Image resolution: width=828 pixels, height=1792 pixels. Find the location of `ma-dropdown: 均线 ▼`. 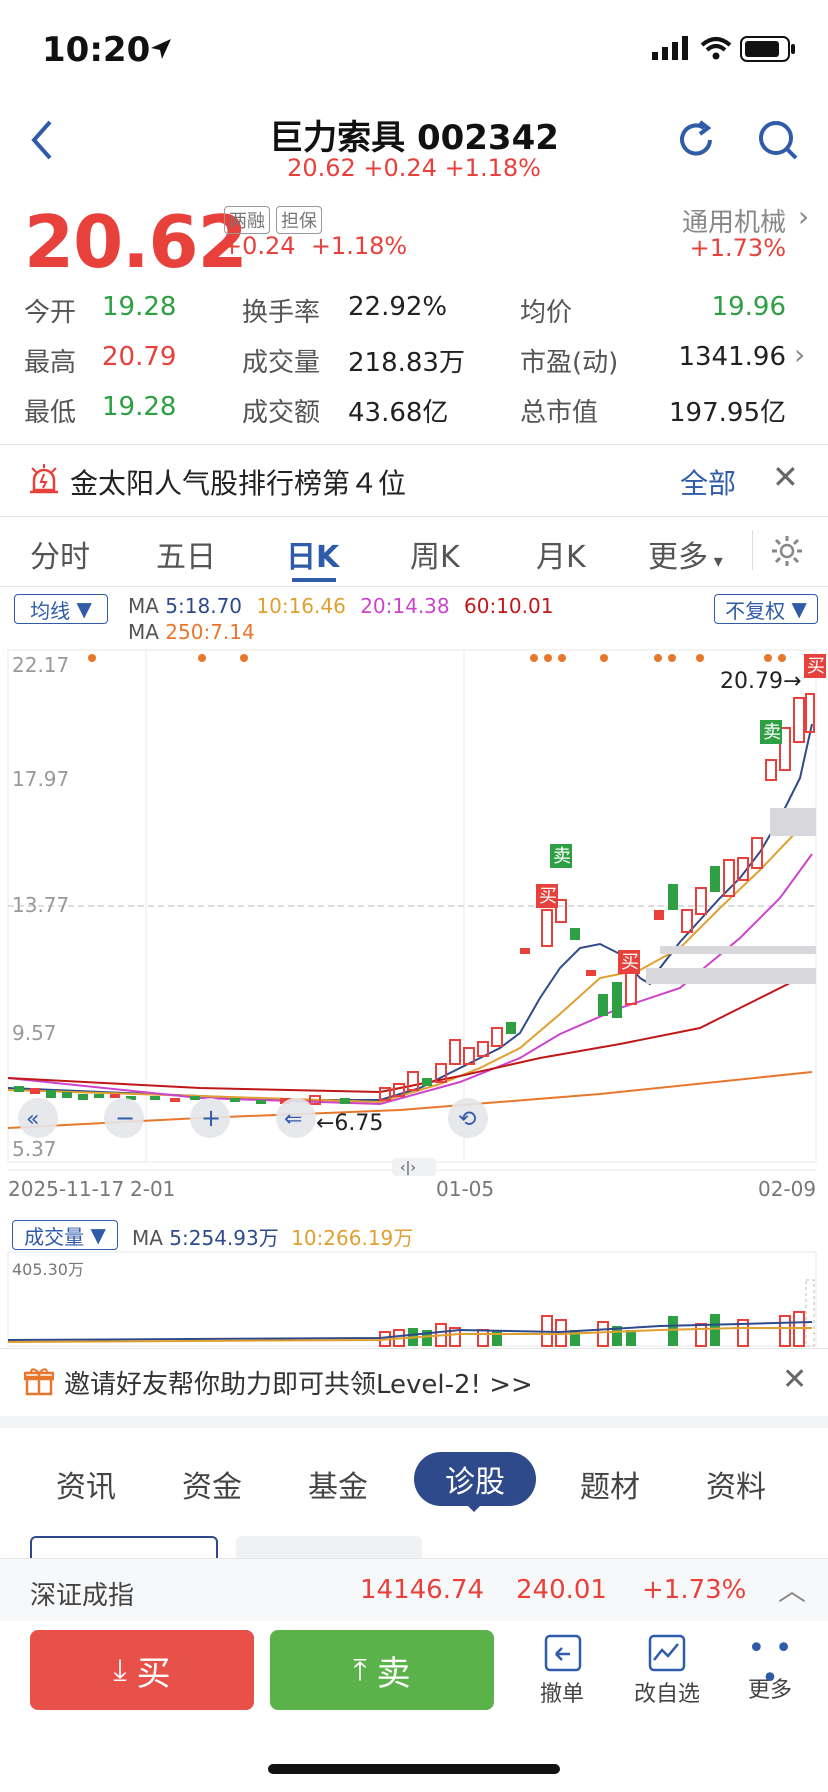

ma-dropdown: 均线 ▼ is located at coordinates (61, 609).